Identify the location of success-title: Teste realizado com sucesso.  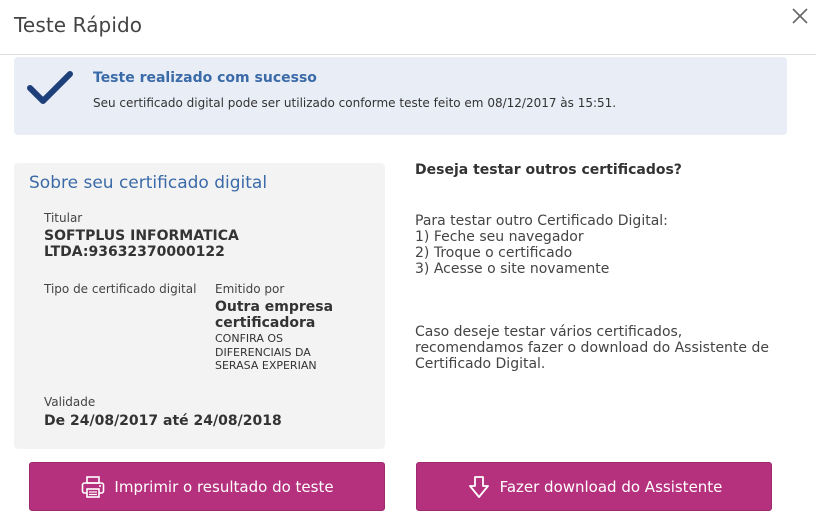
(205, 78).